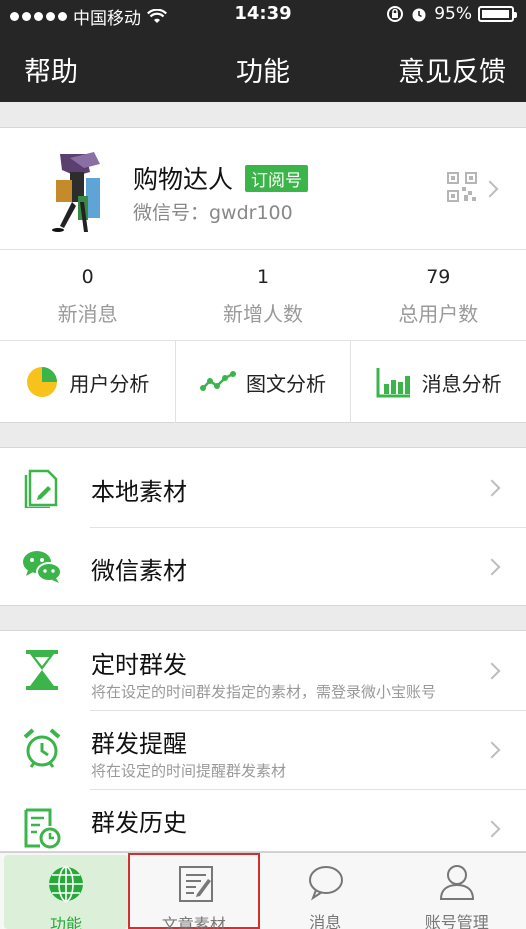 The height and width of the screenshot is (929, 526). What do you see at coordinates (461, 383) in the screenshot?
I see `message-analysis-label: 消息分析` at bounding box center [461, 383].